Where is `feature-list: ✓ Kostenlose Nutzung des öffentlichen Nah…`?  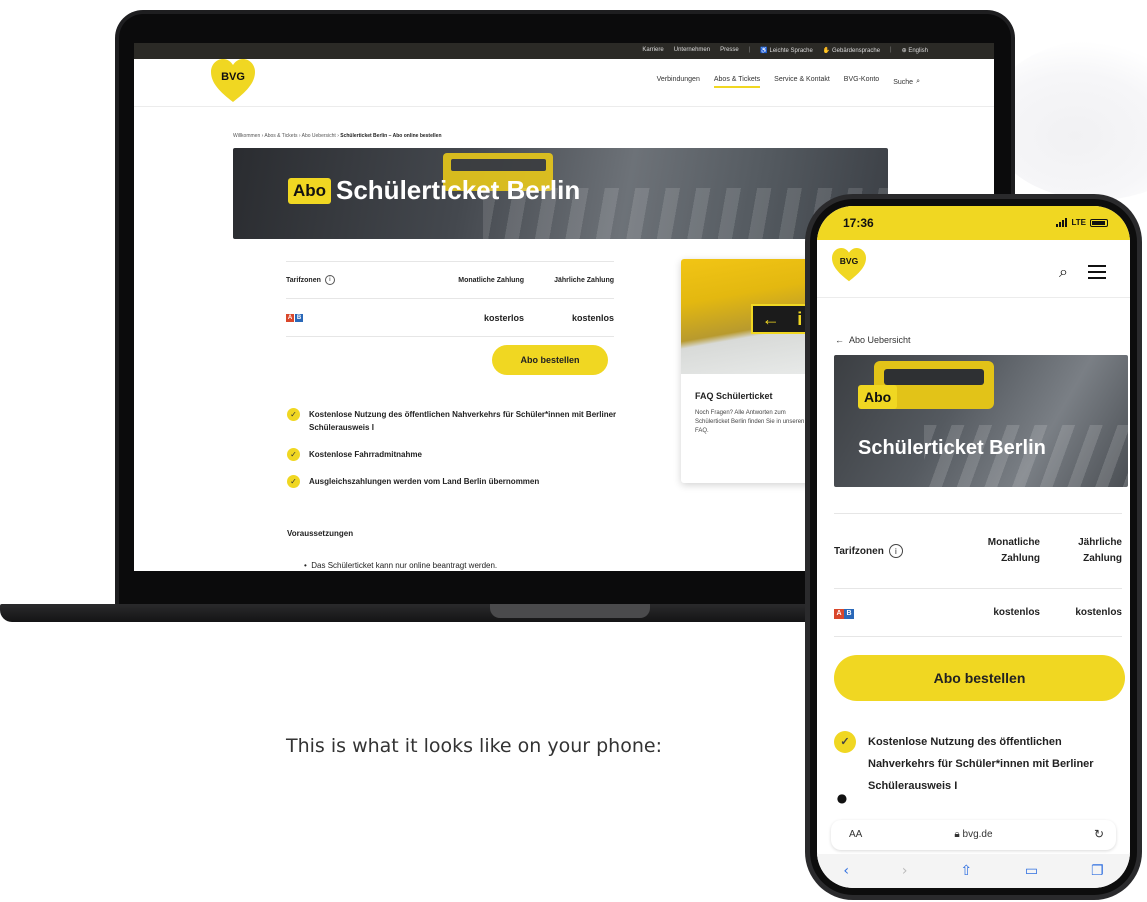
feature-list: ✓ Kostenlose Nutzung des öffentlichen Nah… is located at coordinates (452, 455).